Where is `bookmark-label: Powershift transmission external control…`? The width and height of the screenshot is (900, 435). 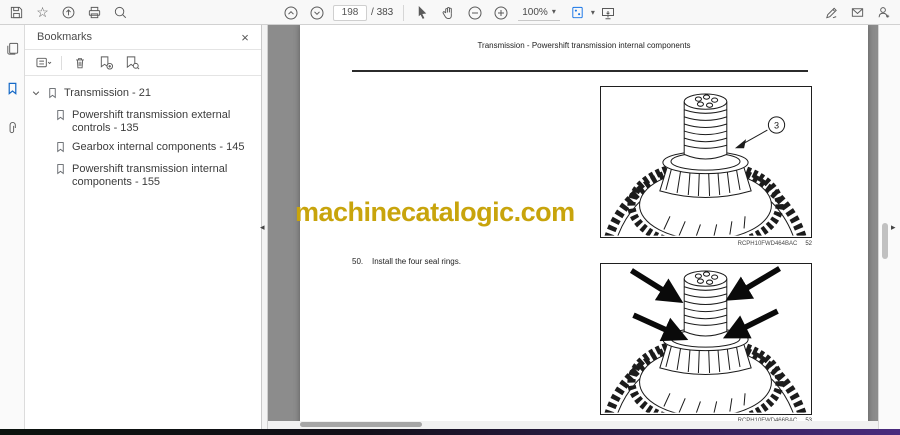 bookmark-label: Powershift transmission external control… is located at coordinates (151, 121).